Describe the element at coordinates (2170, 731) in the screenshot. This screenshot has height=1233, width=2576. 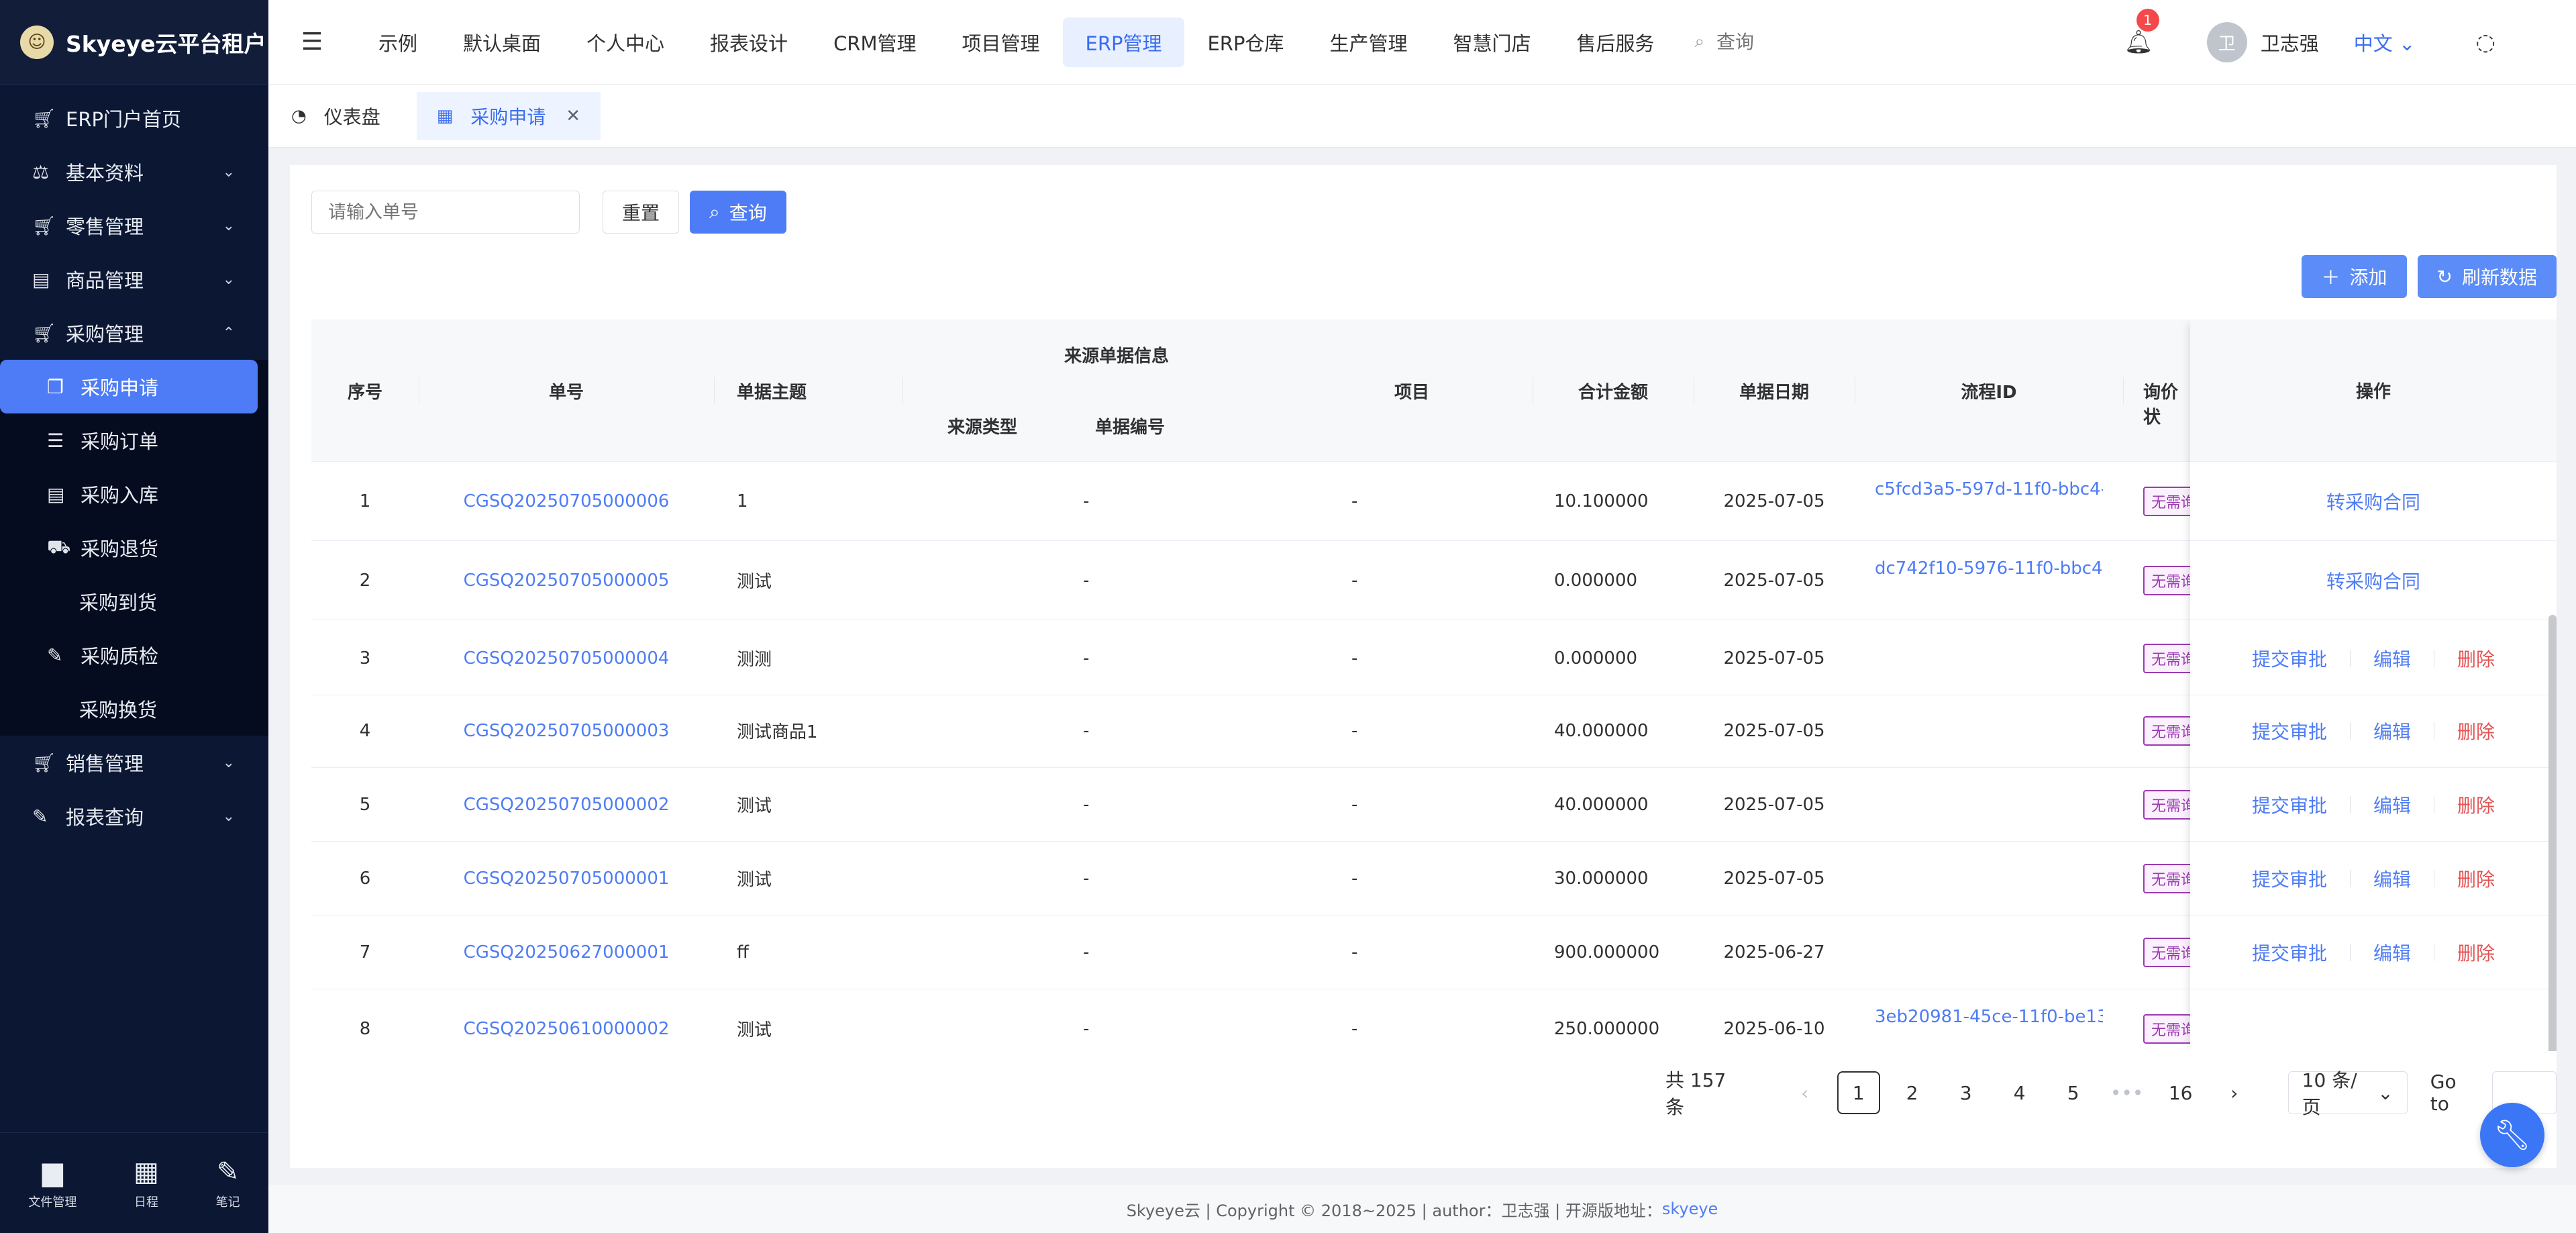
I see `status-badge: 无需询` at that location.